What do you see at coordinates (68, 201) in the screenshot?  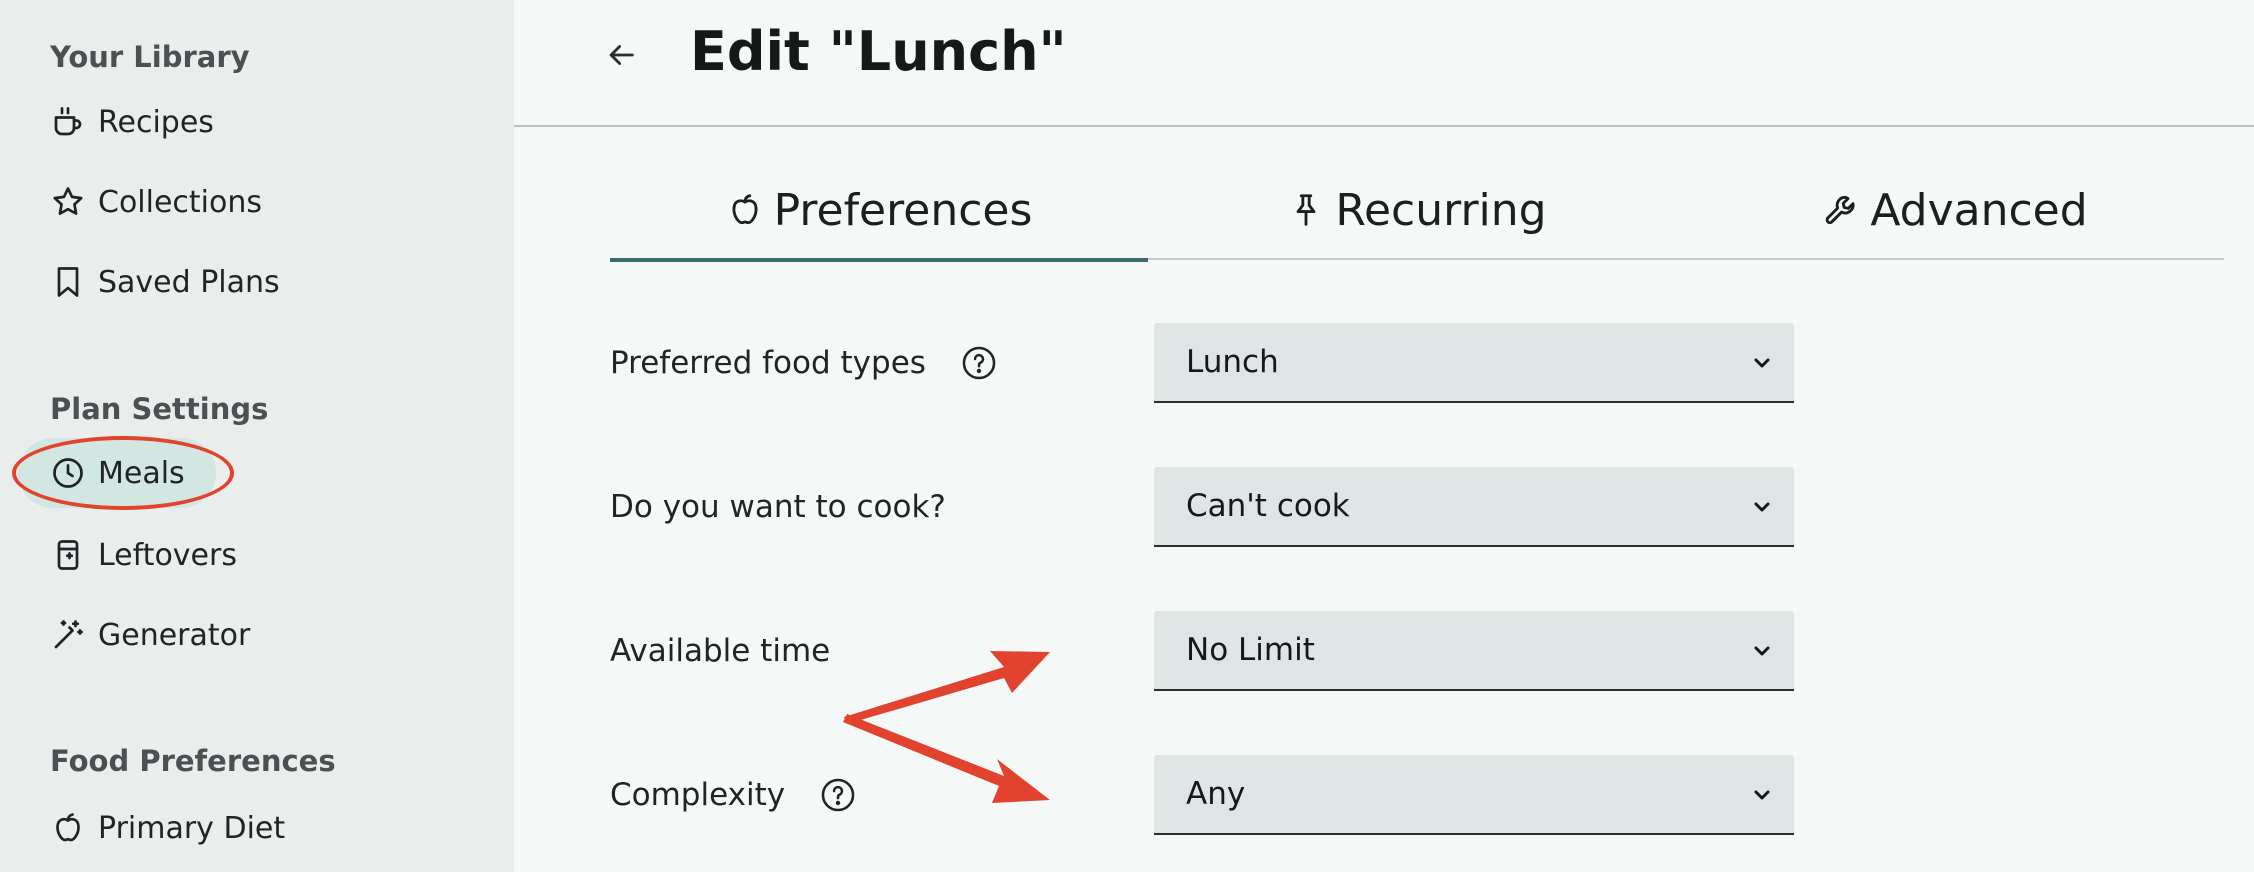 I see `star-icon` at bounding box center [68, 201].